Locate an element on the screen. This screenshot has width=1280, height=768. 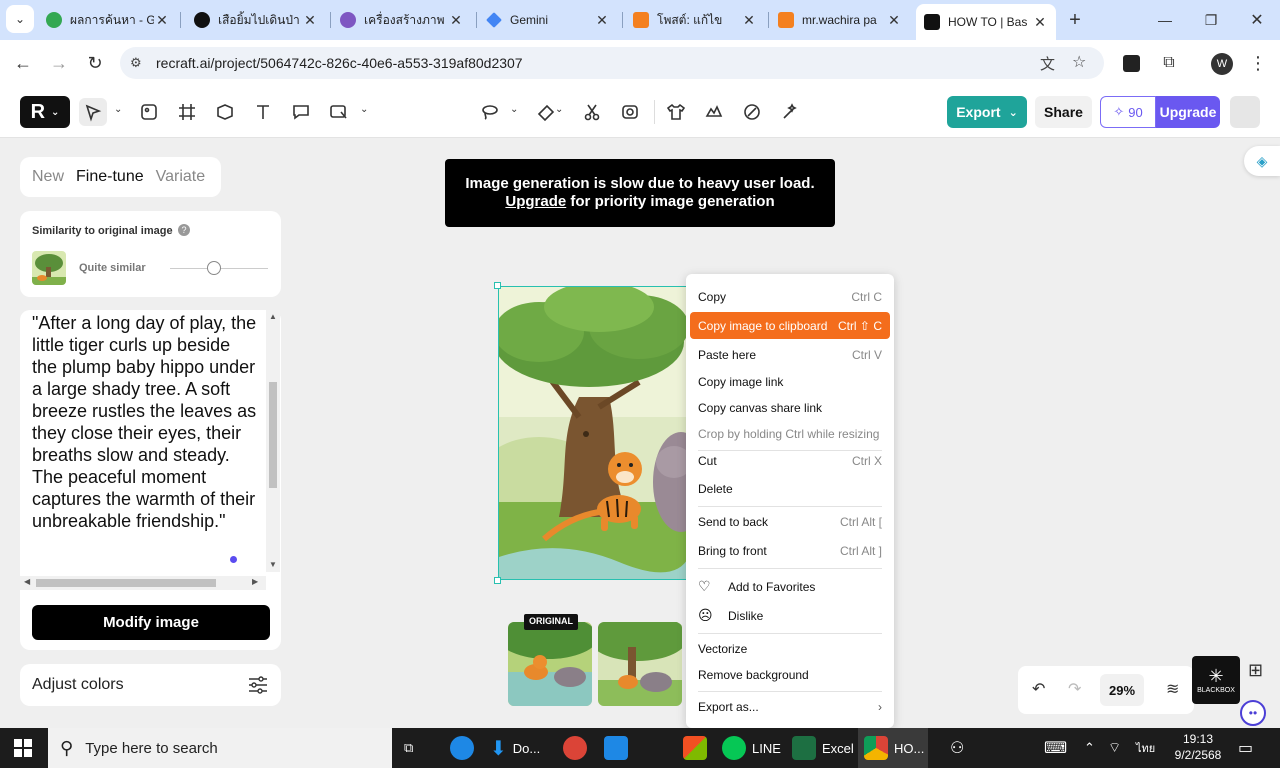
translate-icon: 文 is located at coordinates (1047, 63).